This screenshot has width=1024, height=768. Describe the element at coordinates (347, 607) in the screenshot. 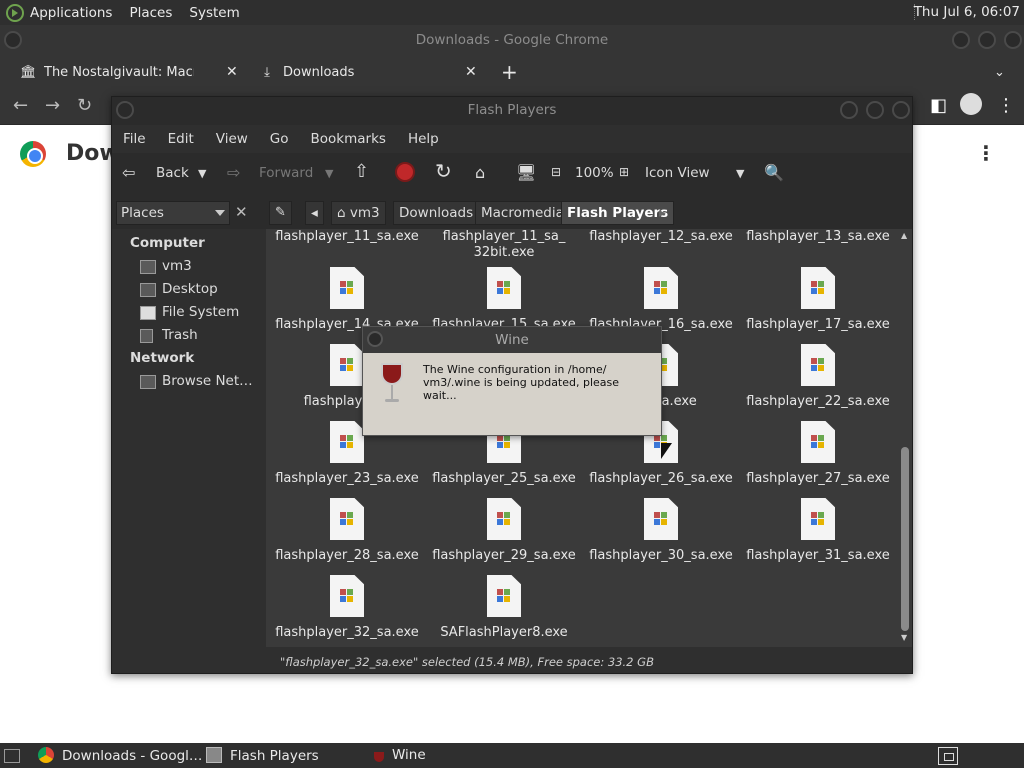

I see `file-item: flashplayer_32_sa.exe` at that location.